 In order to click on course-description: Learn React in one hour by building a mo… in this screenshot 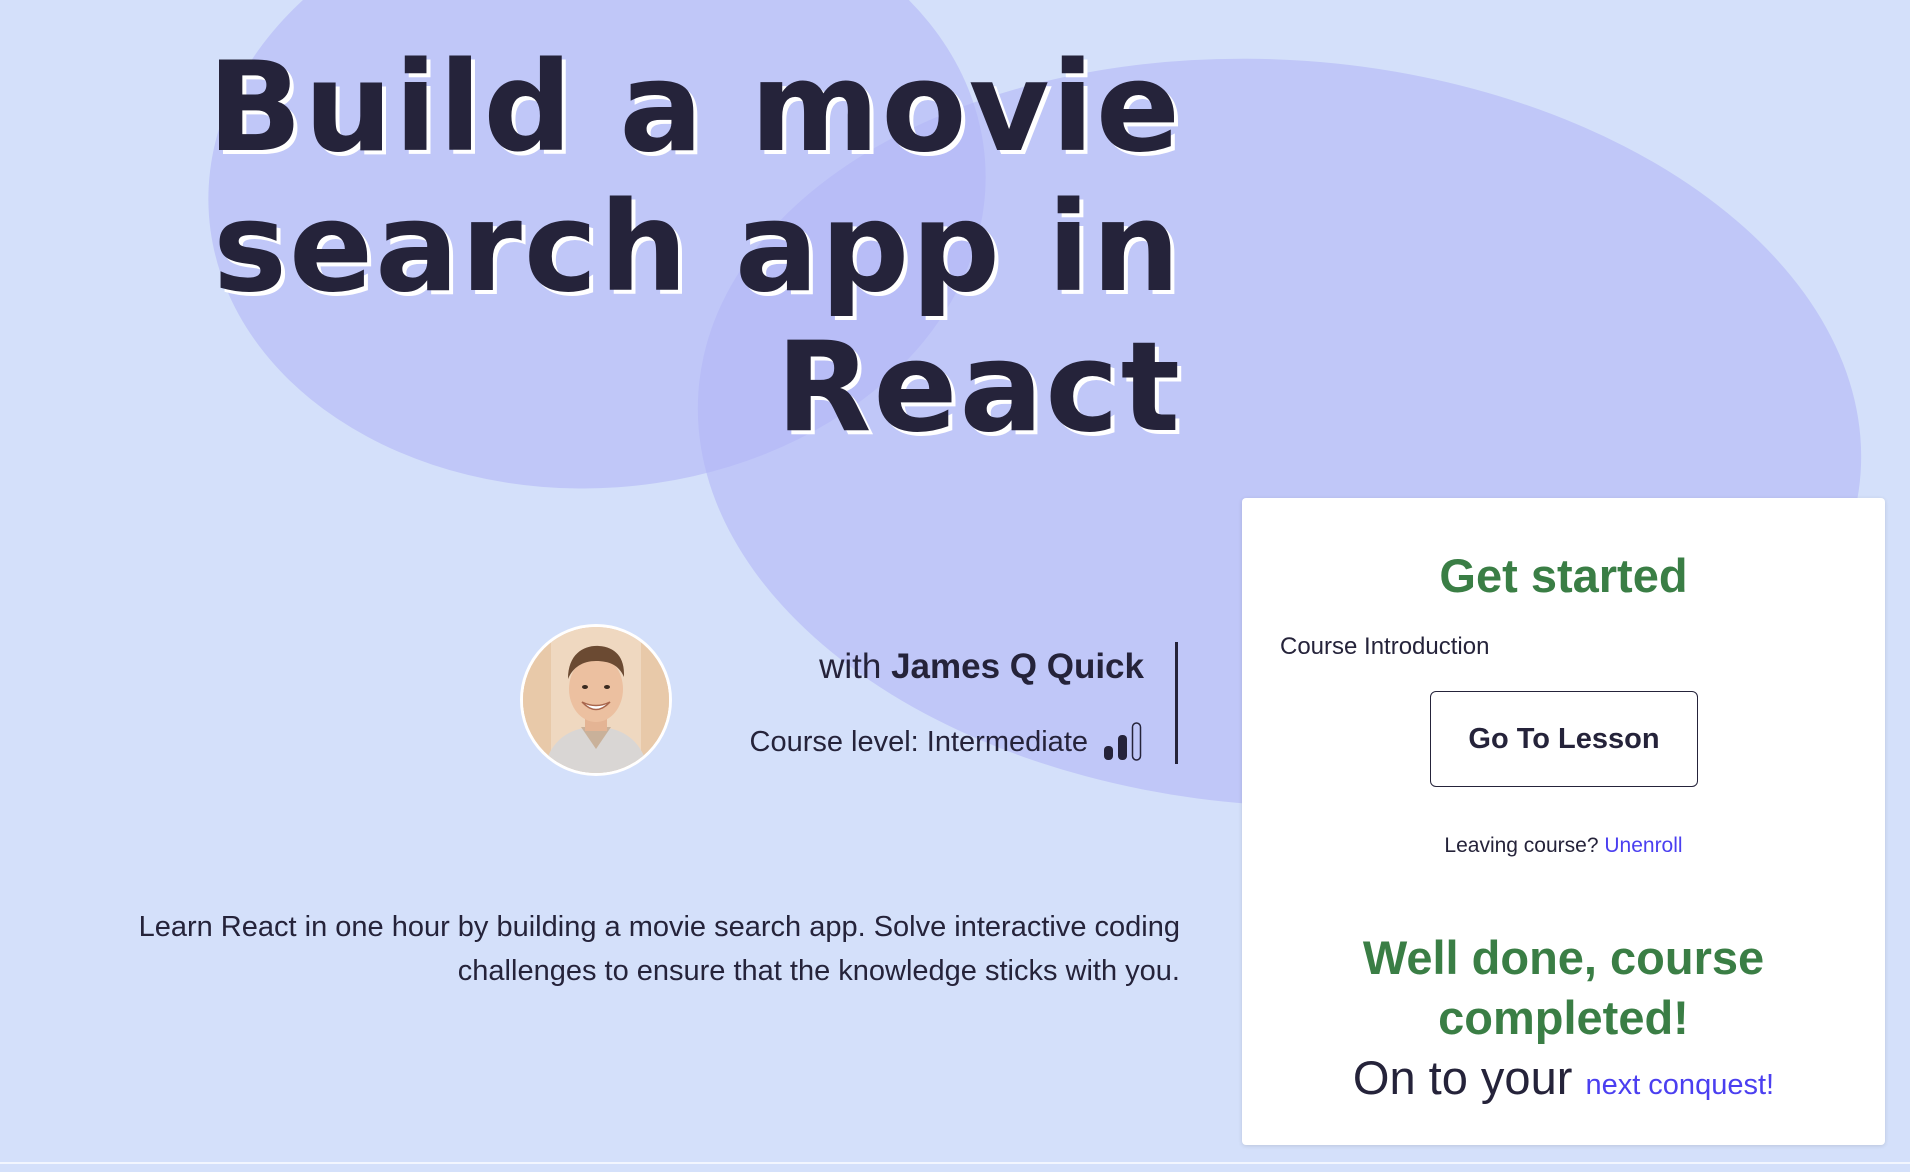, I will do `click(659, 949)`.